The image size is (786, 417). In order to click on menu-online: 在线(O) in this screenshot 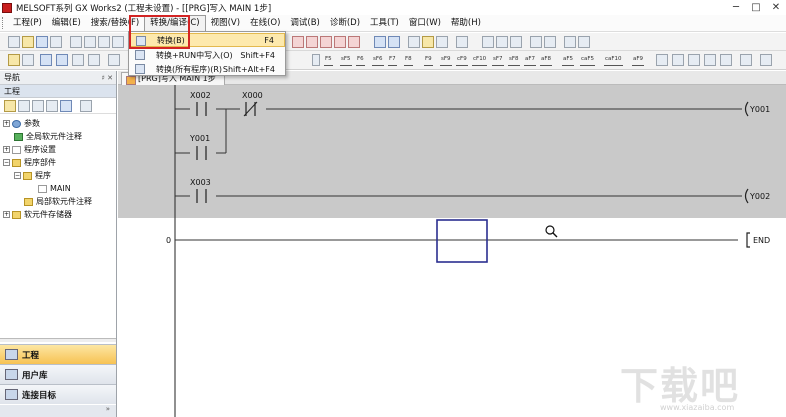, I will do `click(265, 23)`.